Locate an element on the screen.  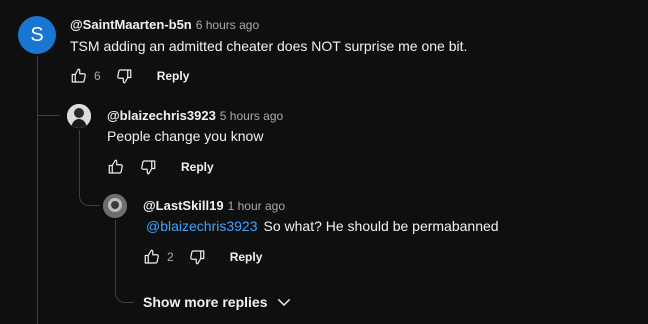
comment-time: 1 hour ago is located at coordinates (256, 206).